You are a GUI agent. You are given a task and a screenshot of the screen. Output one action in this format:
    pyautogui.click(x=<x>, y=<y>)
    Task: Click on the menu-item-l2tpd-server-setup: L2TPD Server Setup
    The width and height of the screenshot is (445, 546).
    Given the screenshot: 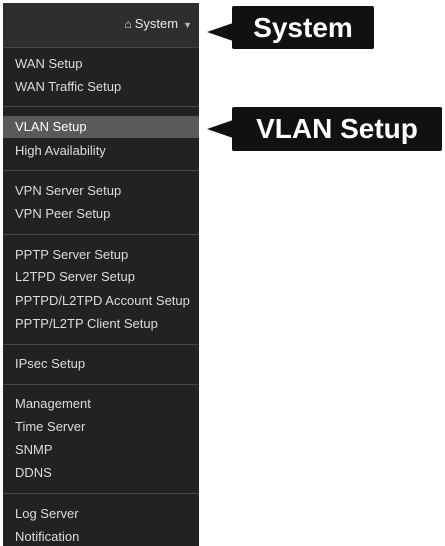 What is the action you would take?
    pyautogui.click(x=101, y=277)
    